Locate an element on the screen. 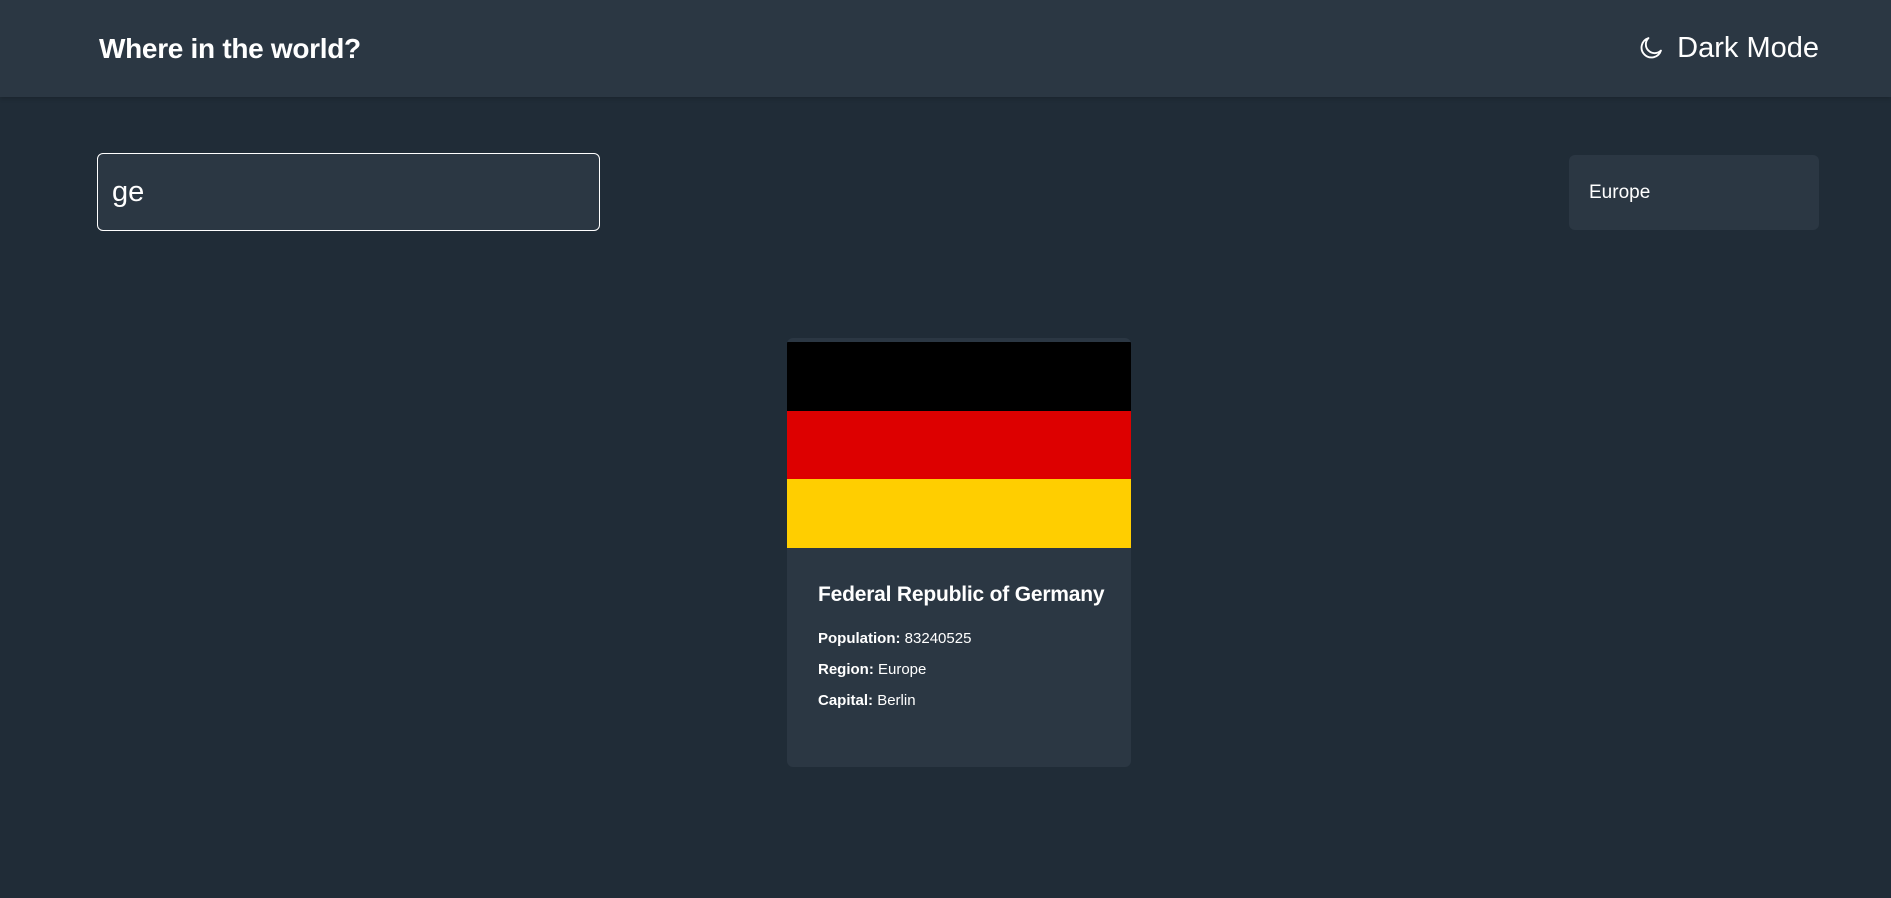 This screenshot has width=1891, height=898. region-stat: Region: Europe is located at coordinates (962, 670).